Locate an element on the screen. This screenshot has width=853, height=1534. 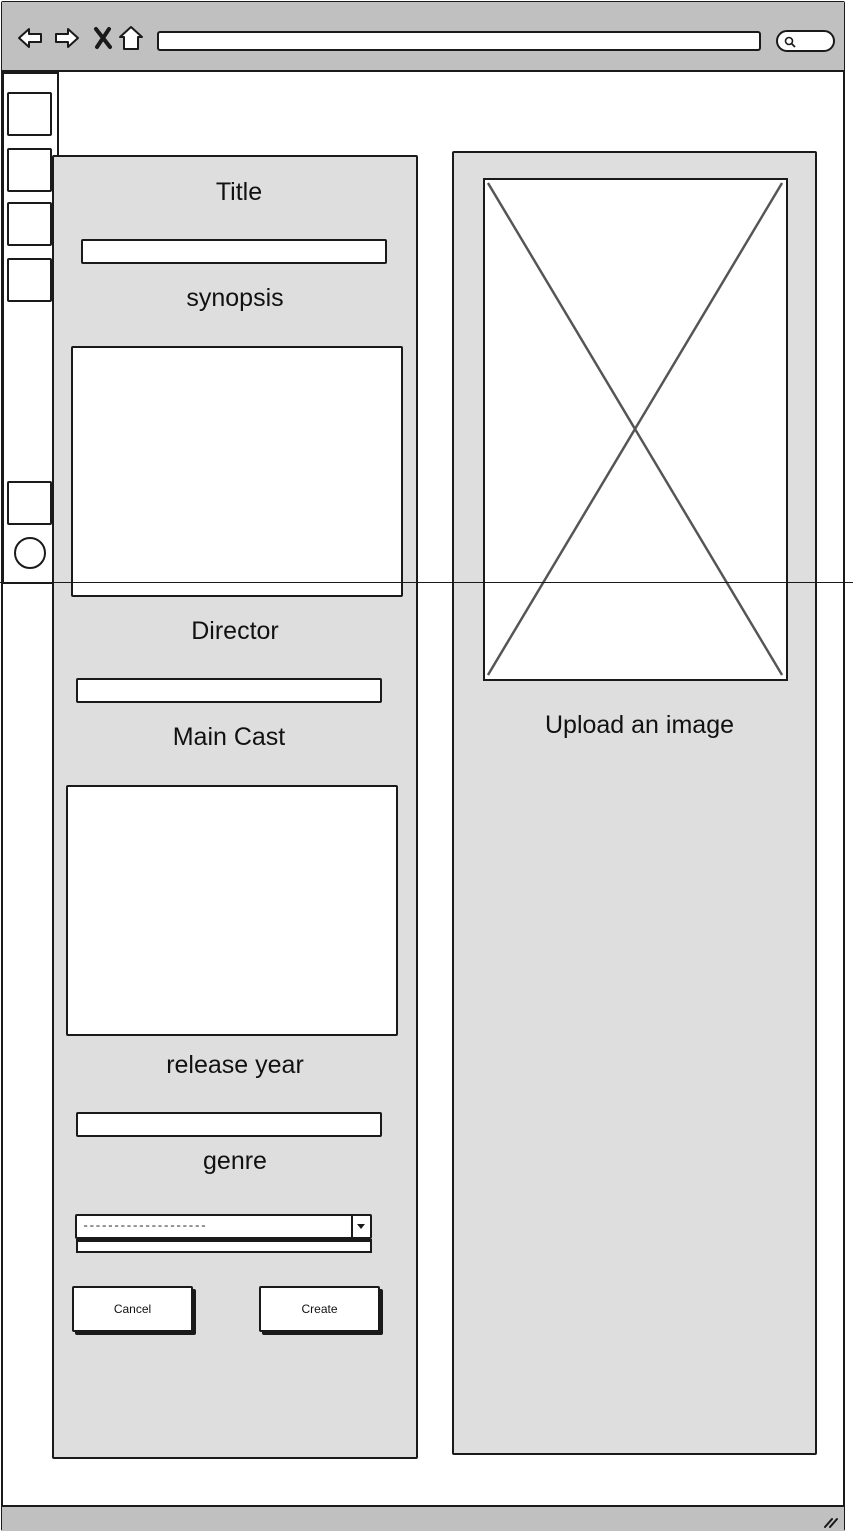
genre-select-value: -------------------- is located at coordinates (144, 1226).